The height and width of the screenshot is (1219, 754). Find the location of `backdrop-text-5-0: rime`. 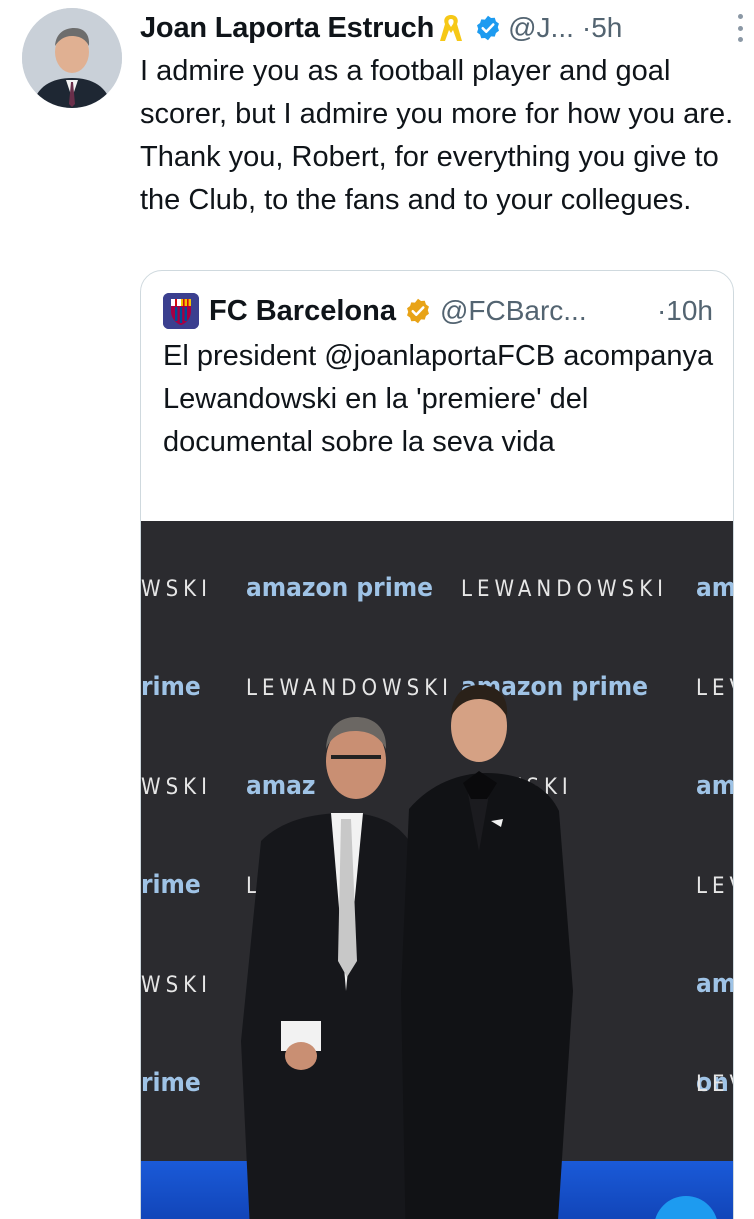

backdrop-text-5-0: rime is located at coordinates (171, 1083).